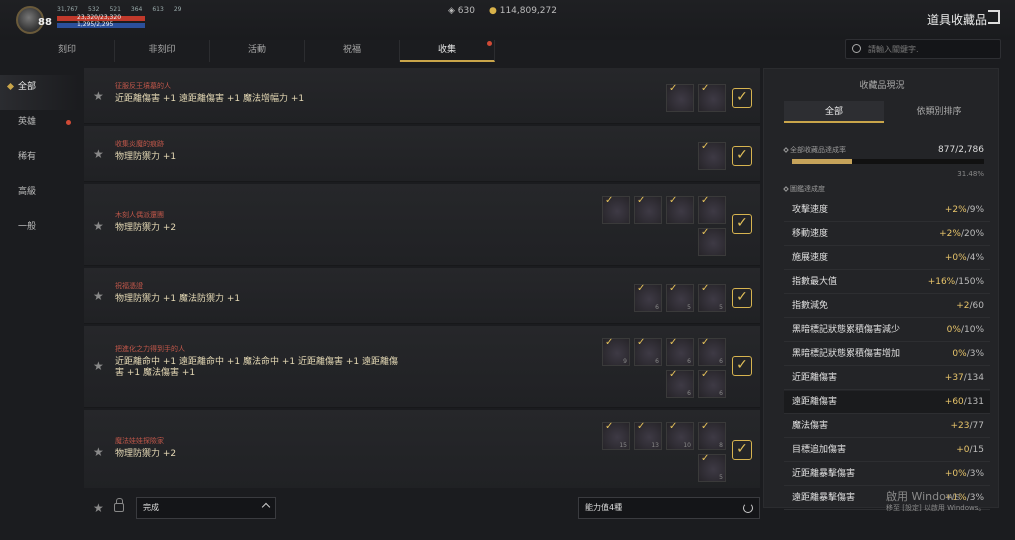 This screenshot has width=1015, height=540. What do you see at coordinates (969, 282) in the screenshot?
I see `stat-max: /150%` at bounding box center [969, 282].